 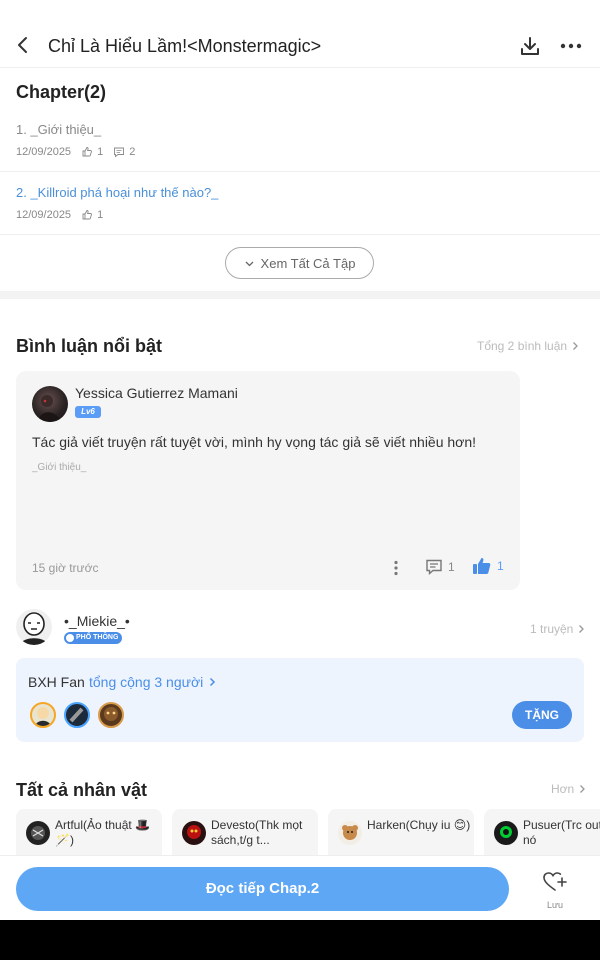 I want to click on chapter-item: 1. _Giới thiệu_ 12/09/2025 1 2, so click(x=300, y=140).